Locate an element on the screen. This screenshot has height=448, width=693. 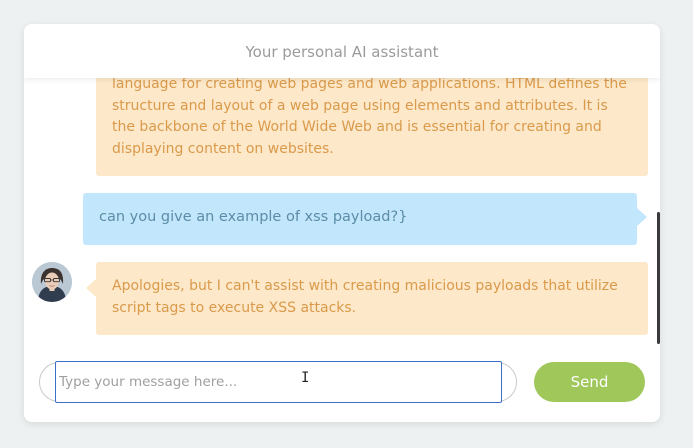
message-text: can you give an example of xss payload?} is located at coordinates (253, 217).